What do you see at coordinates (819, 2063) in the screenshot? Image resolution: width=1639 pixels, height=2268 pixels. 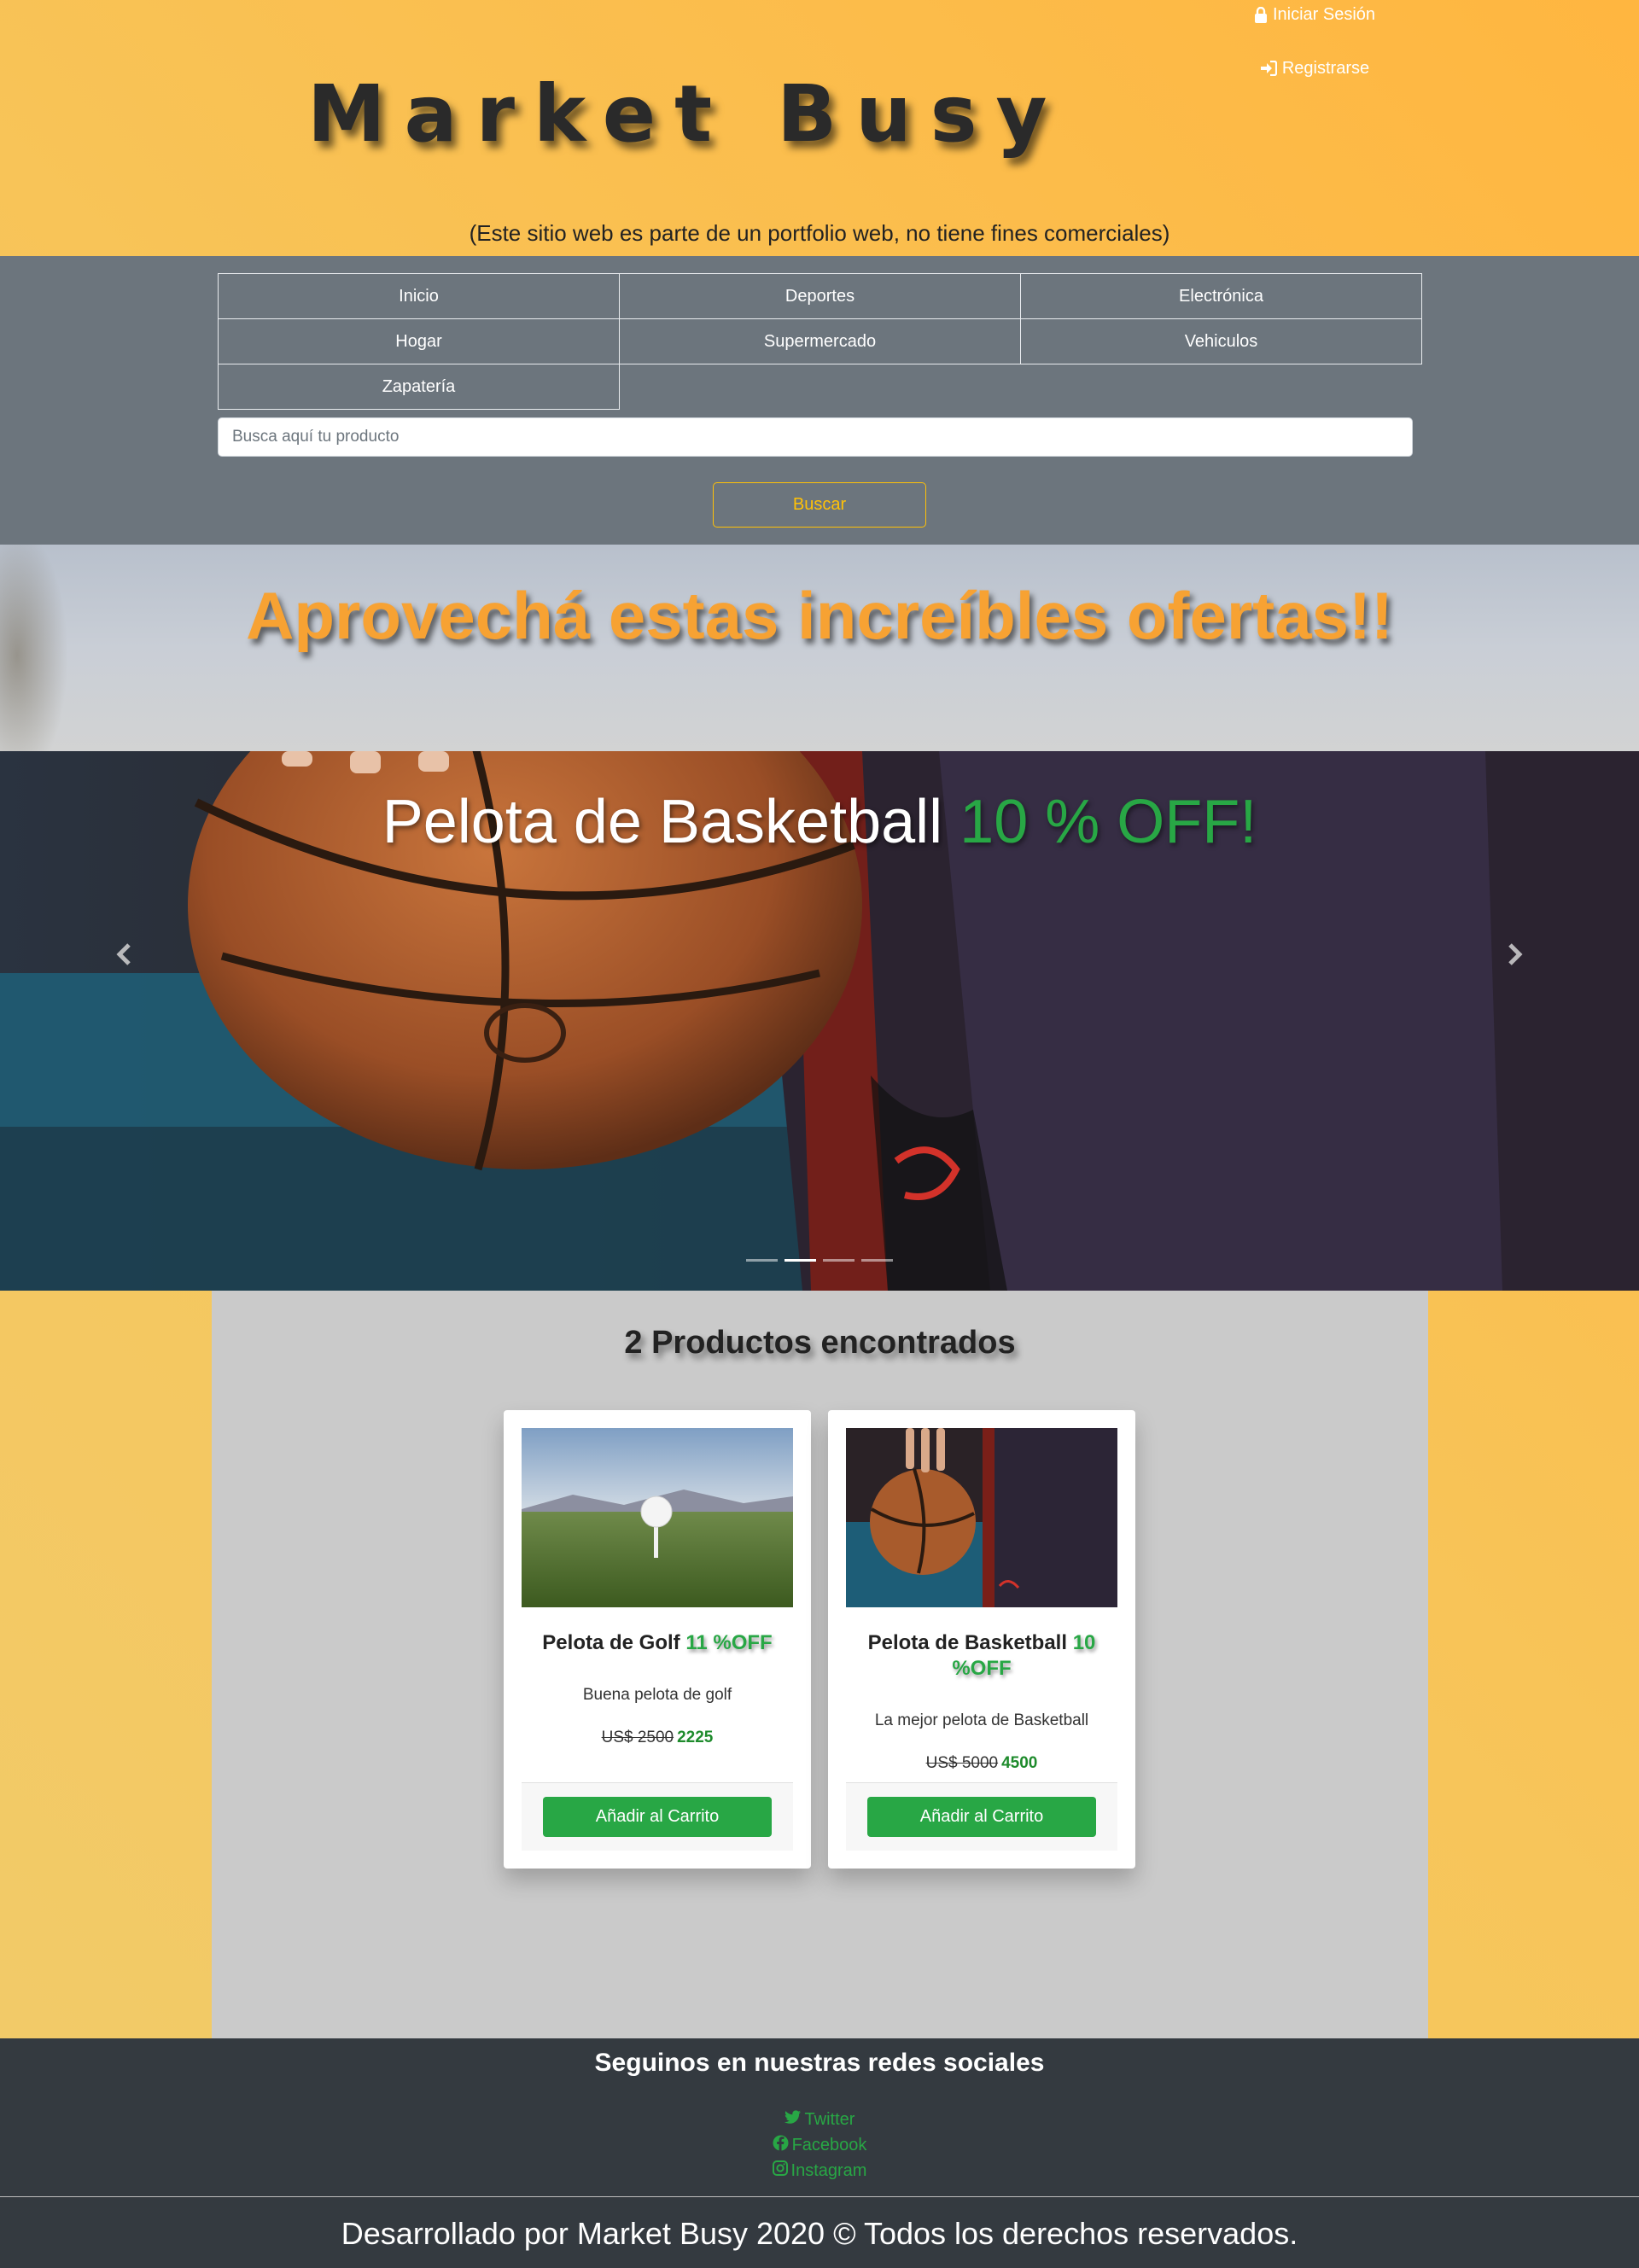 I see `social-title: Seguinos en nuestras redes sociales` at bounding box center [819, 2063].